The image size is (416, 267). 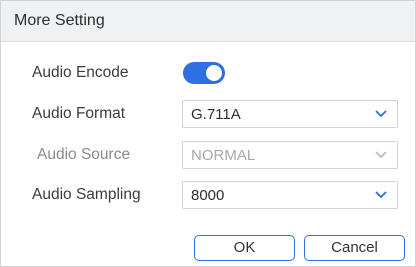 I want to click on audio-format-label: Audio Format, so click(x=79, y=113).